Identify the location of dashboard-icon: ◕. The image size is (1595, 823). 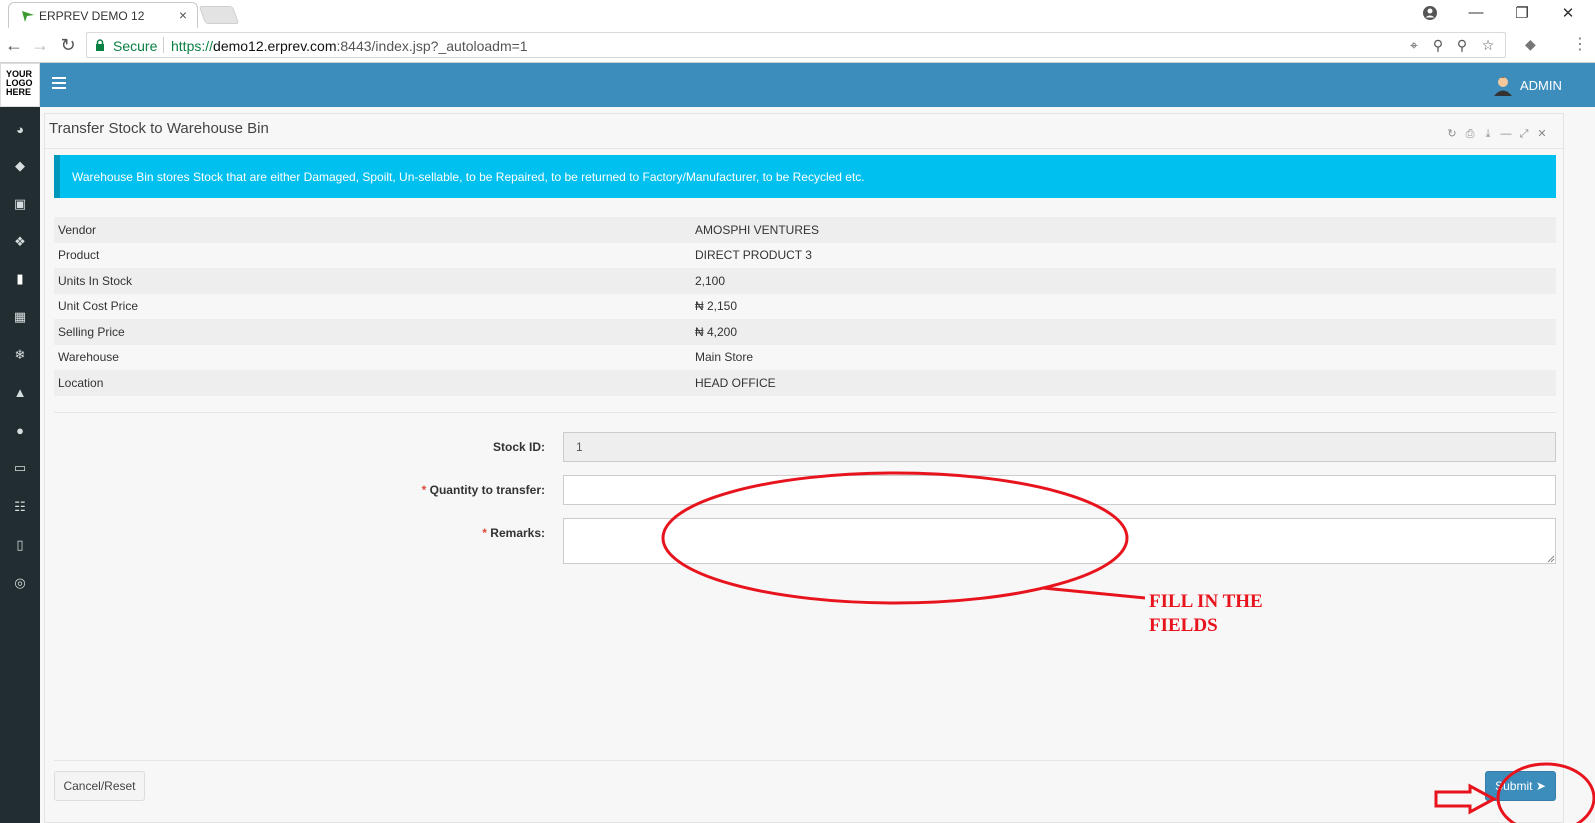
(20, 129).